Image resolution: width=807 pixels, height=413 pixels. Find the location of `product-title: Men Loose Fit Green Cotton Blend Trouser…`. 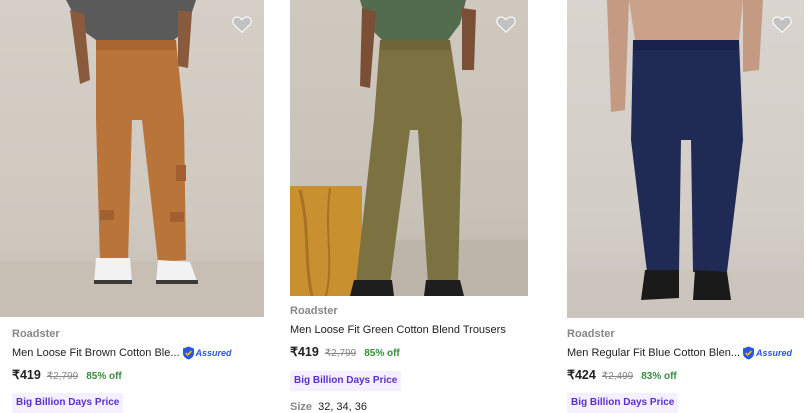

product-title: Men Loose Fit Green Cotton Blend Trouser… is located at coordinates (409, 330).